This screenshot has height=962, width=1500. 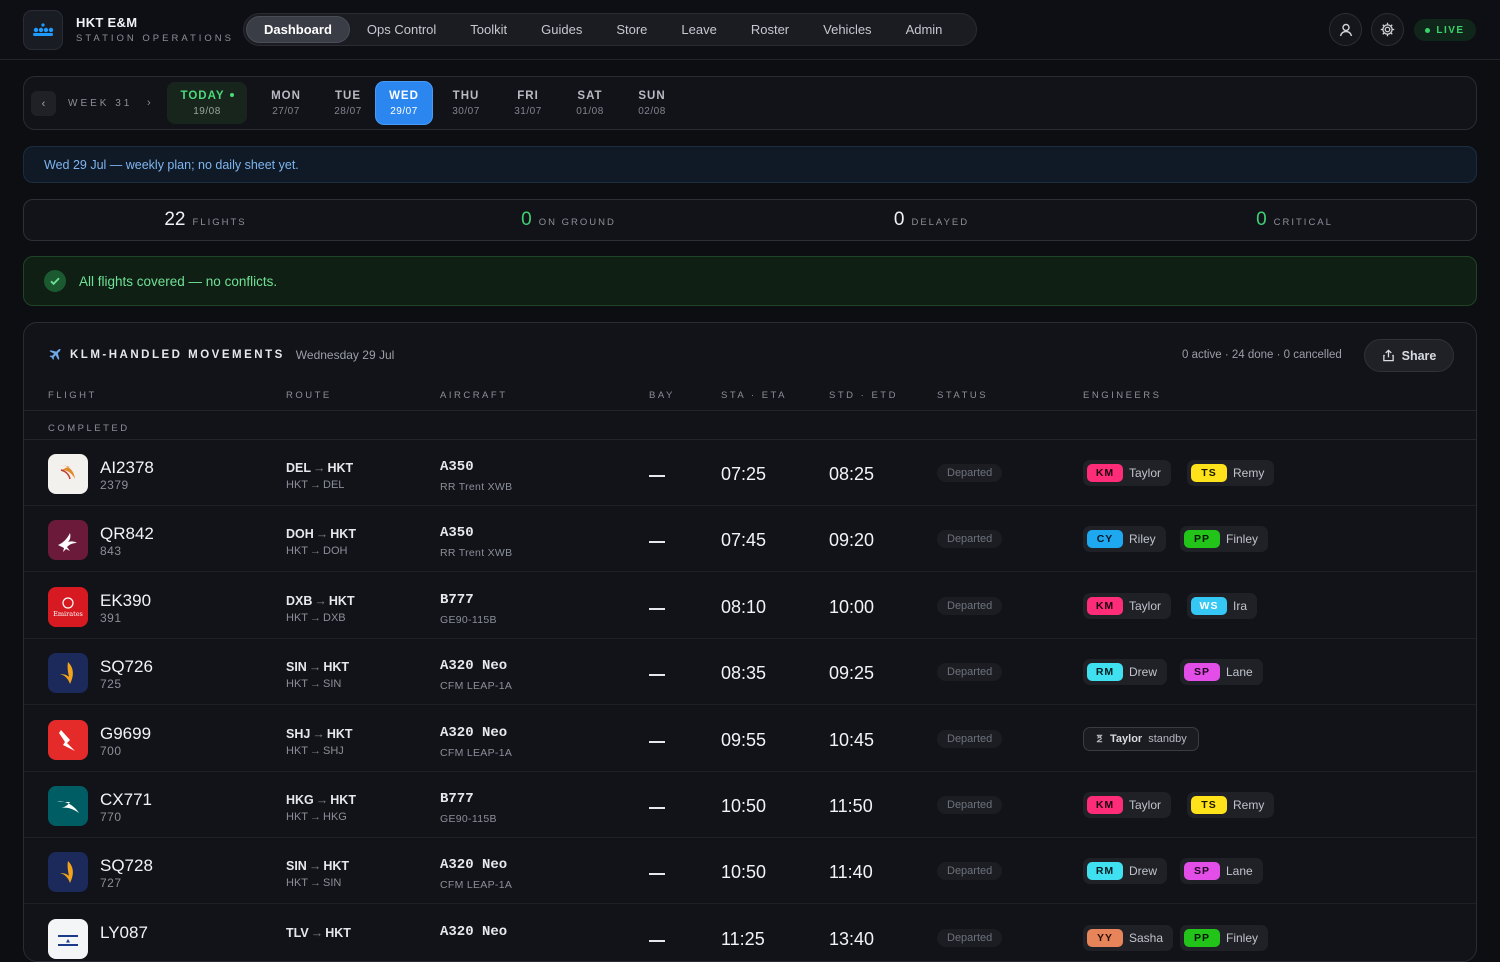 I want to click on nav-store: Store, so click(x=631, y=29).